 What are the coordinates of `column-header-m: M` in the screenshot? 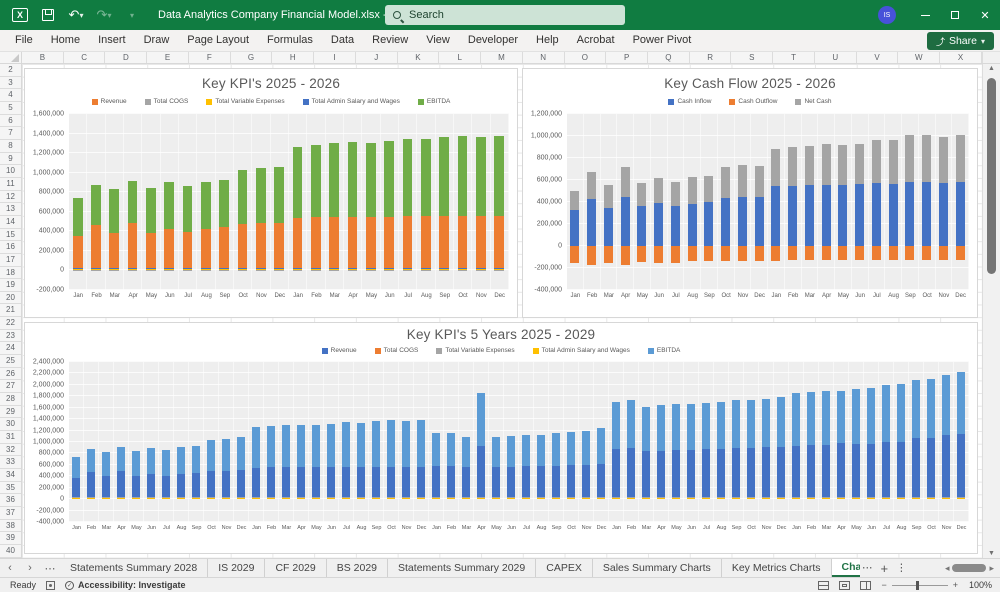 It's located at (502, 57).